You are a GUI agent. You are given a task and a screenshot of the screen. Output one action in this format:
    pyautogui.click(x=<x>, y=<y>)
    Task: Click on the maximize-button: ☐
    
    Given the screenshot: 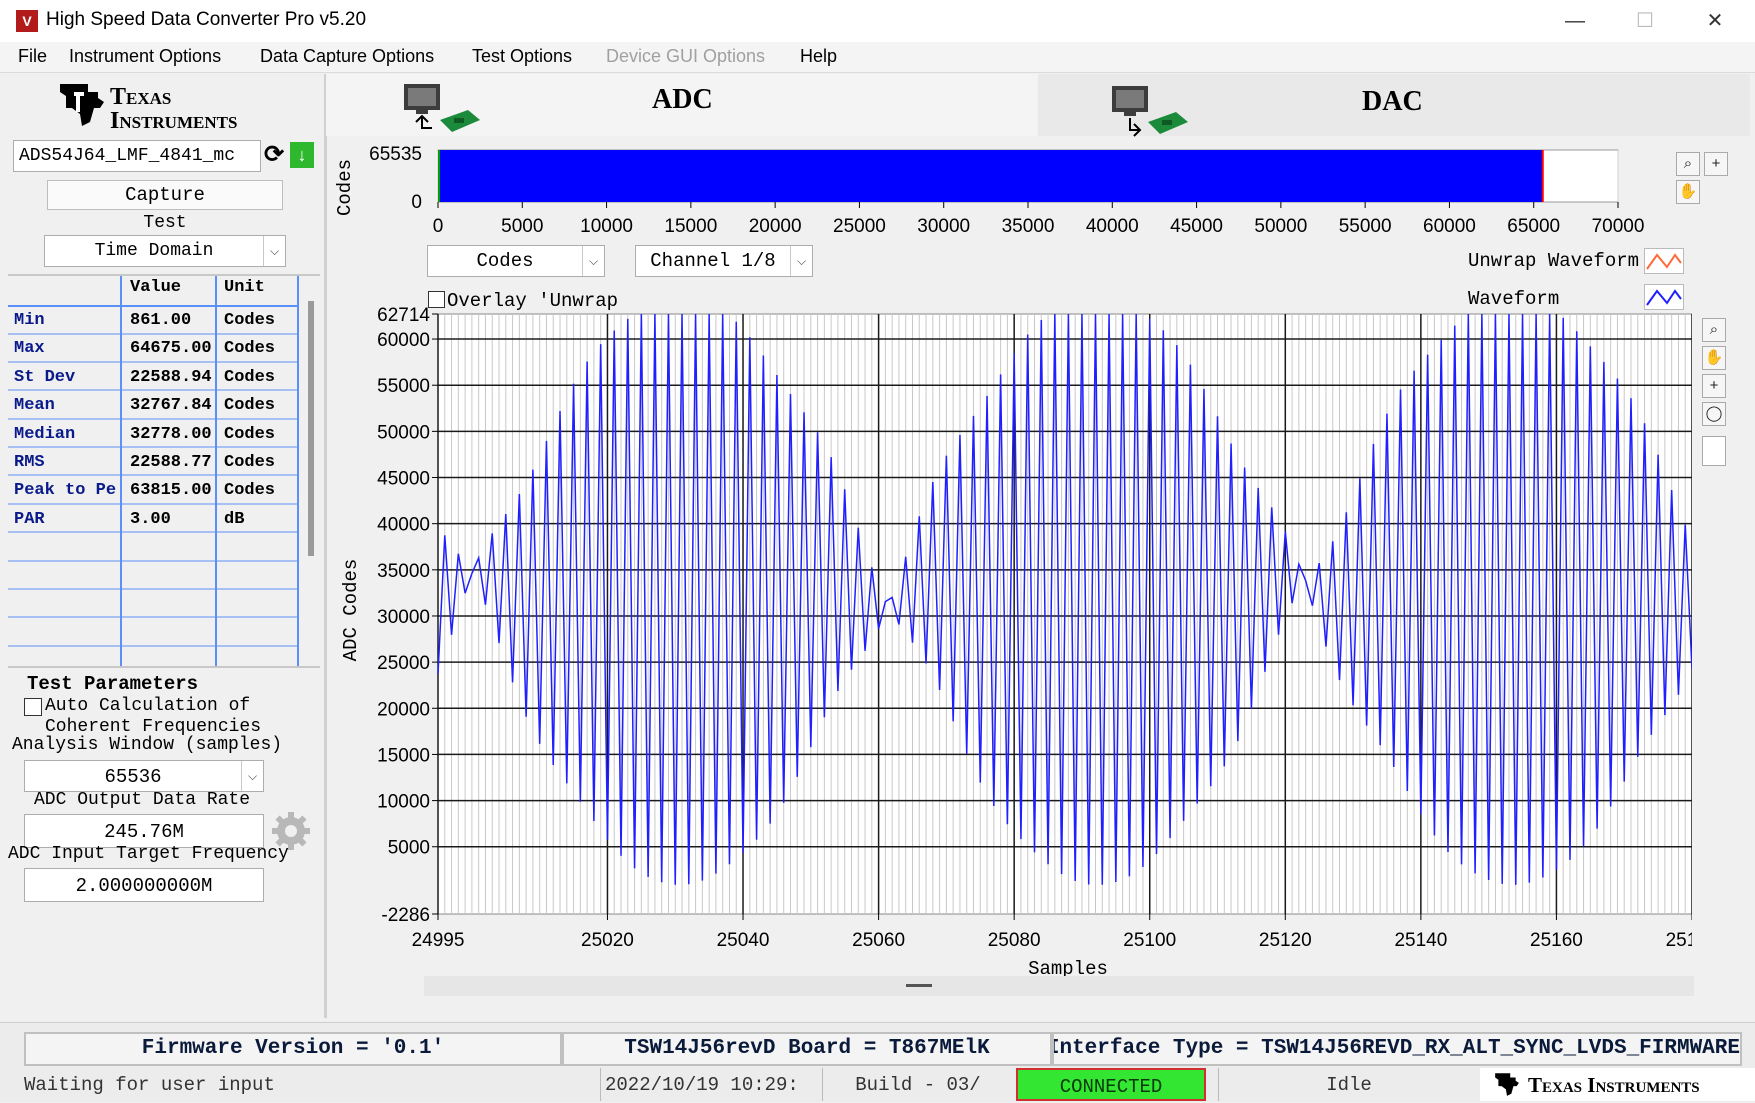 What is the action you would take?
    pyautogui.click(x=1645, y=21)
    